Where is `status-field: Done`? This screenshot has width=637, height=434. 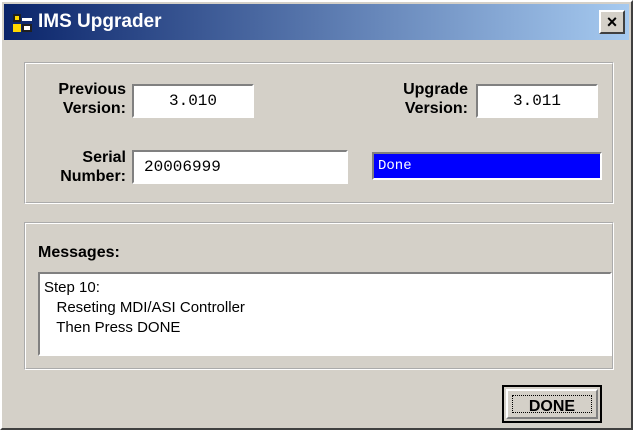 status-field: Done is located at coordinates (487, 166).